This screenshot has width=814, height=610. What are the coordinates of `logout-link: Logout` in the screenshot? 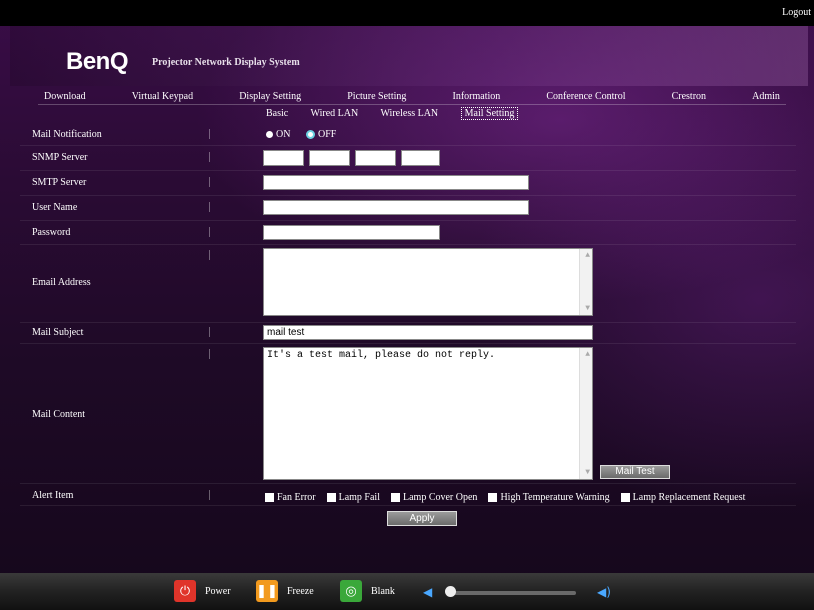 It's located at (796, 12).